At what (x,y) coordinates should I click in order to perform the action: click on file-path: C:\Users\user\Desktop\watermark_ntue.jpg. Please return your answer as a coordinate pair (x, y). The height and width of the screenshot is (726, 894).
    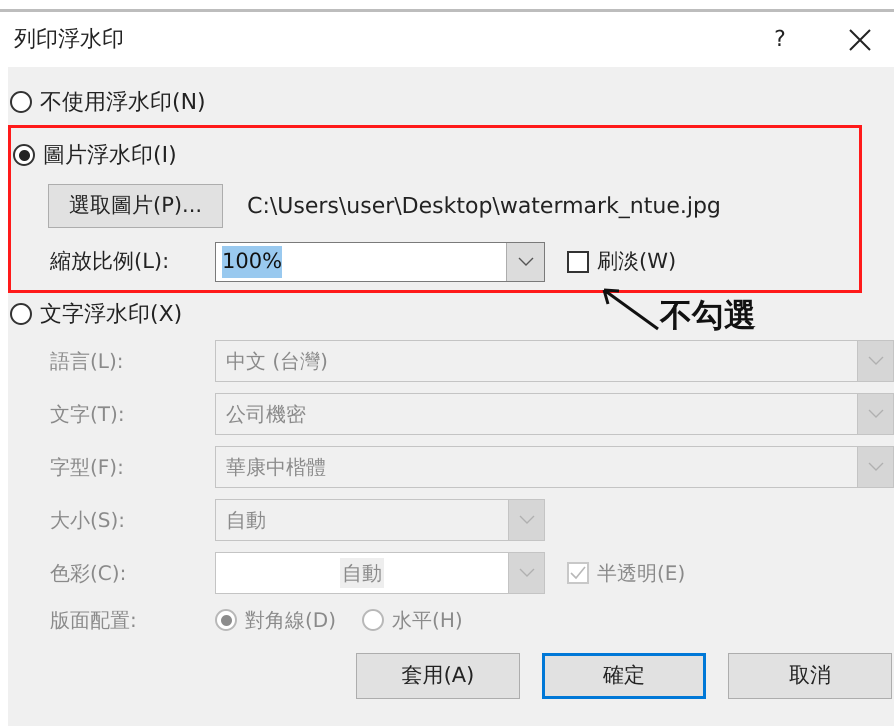
    Looking at the image, I should click on (484, 206).